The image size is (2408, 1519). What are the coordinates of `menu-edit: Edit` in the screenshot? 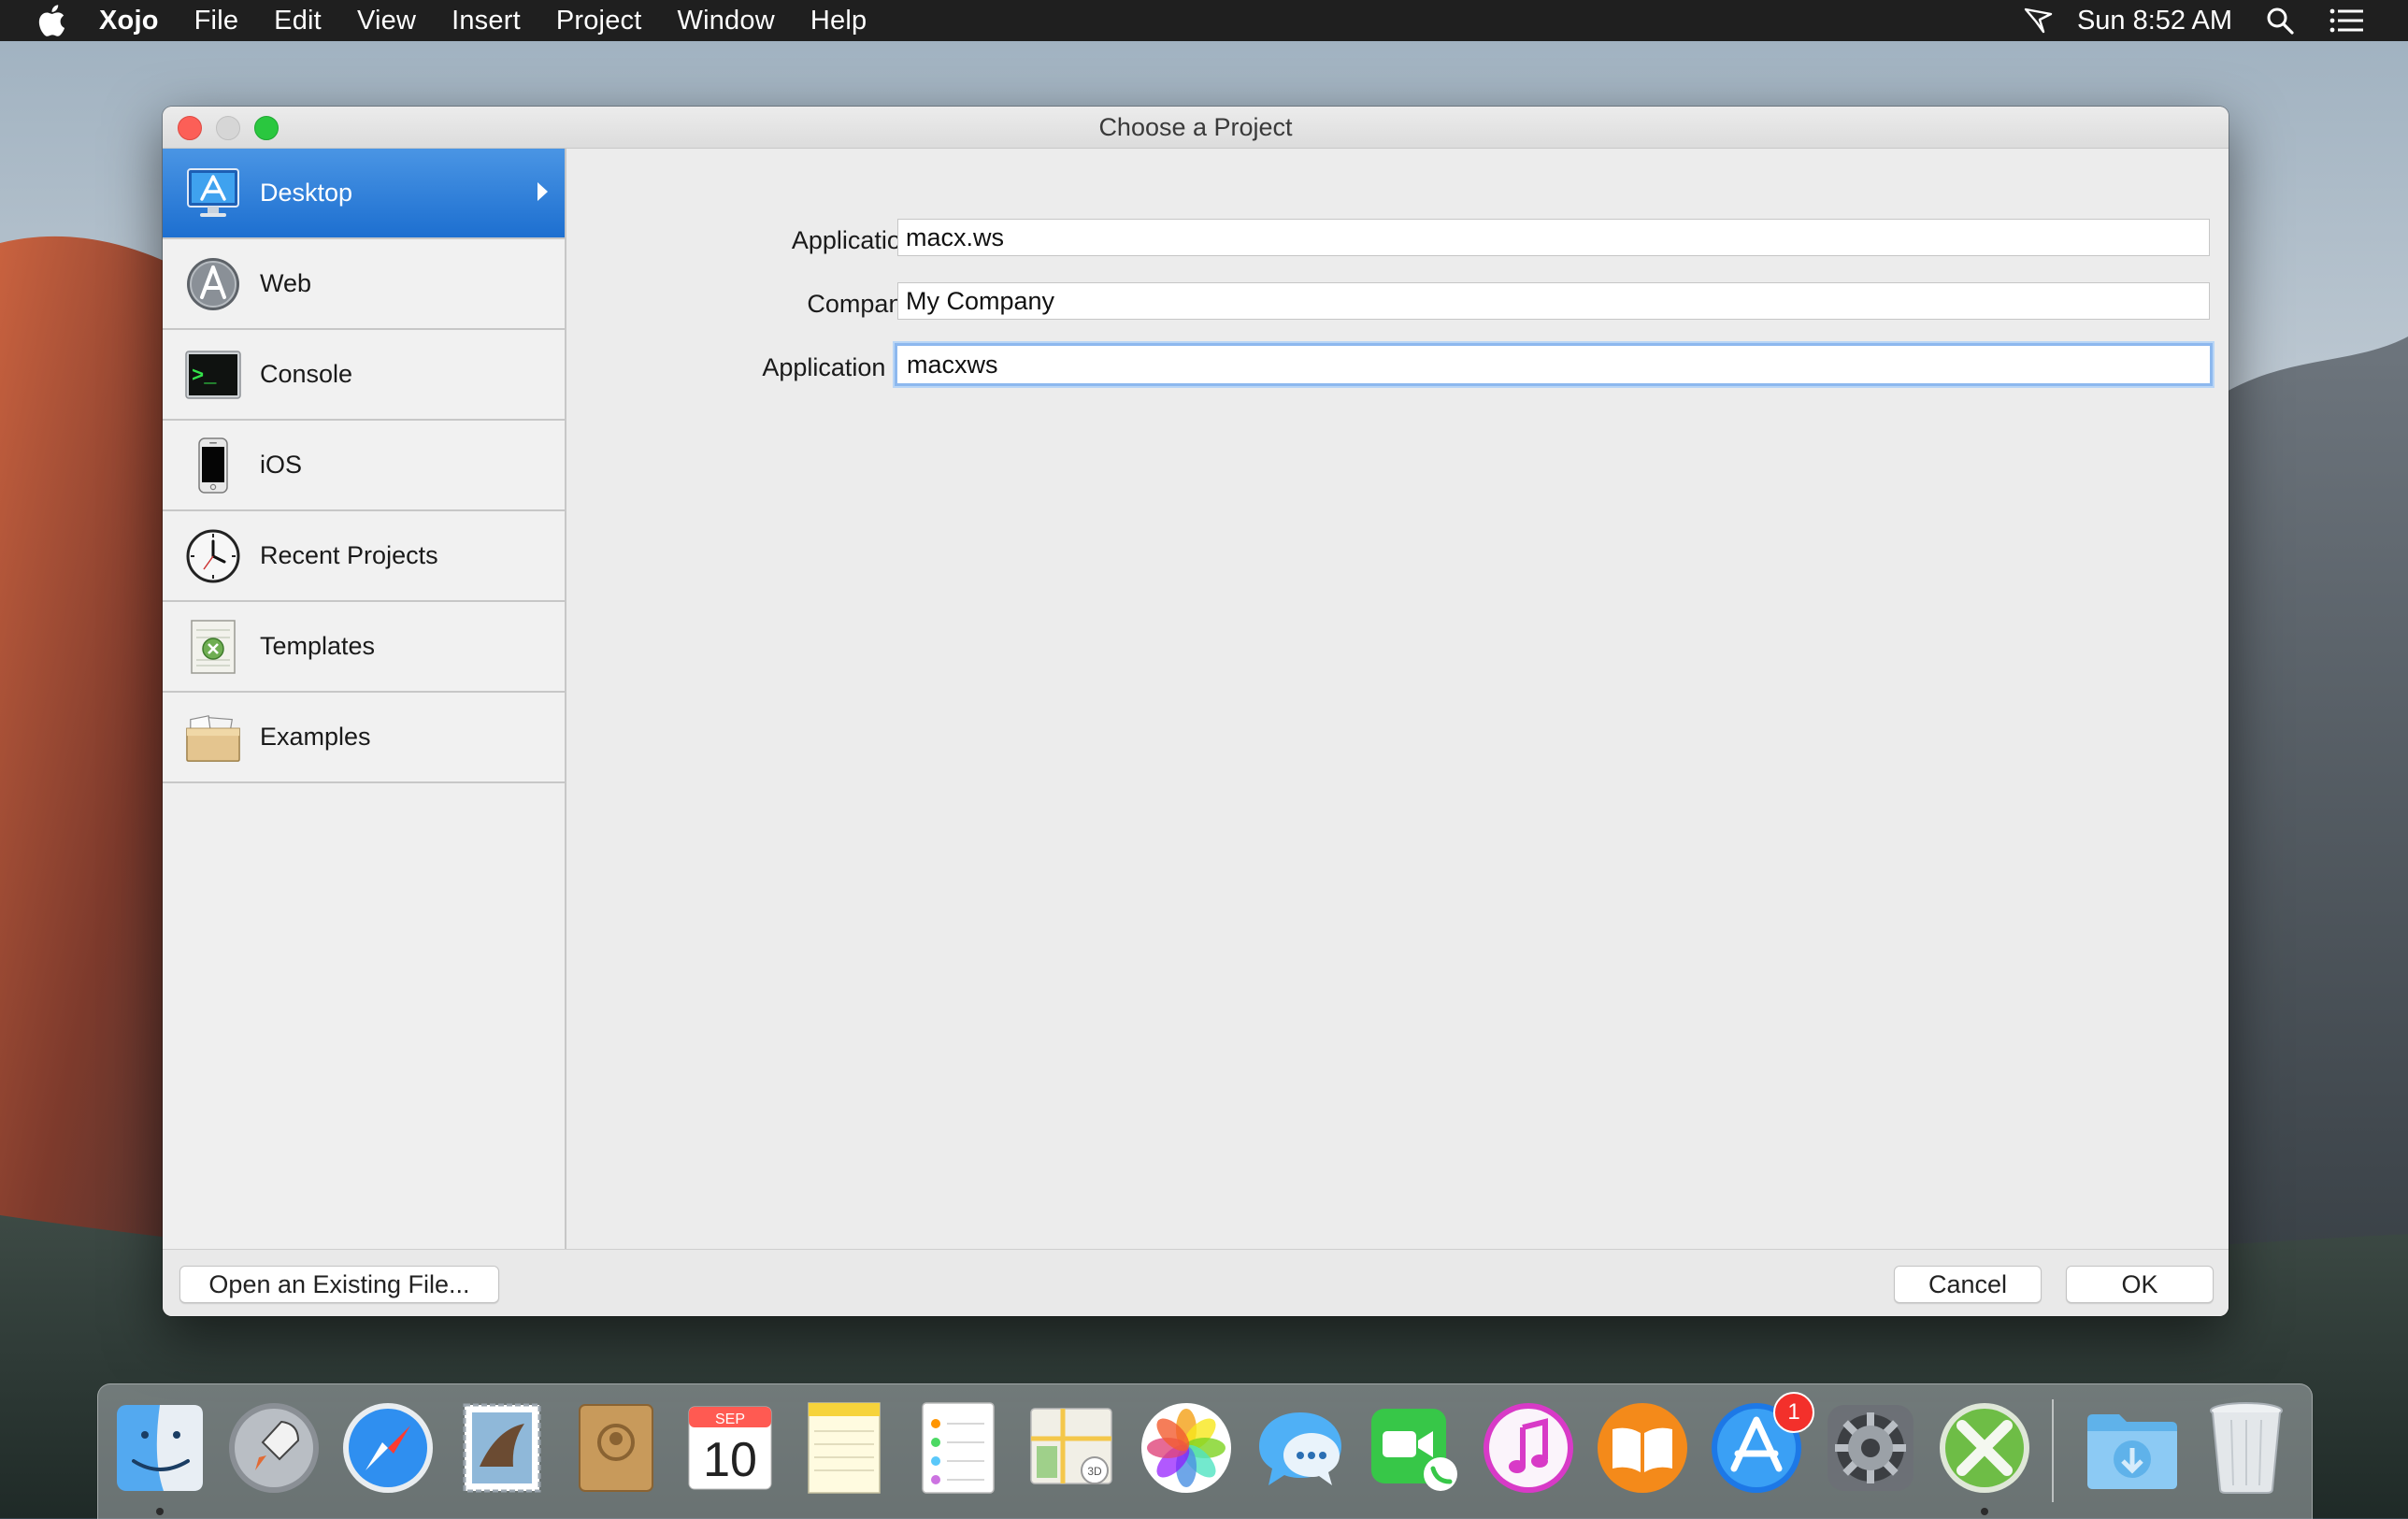 It's located at (298, 21).